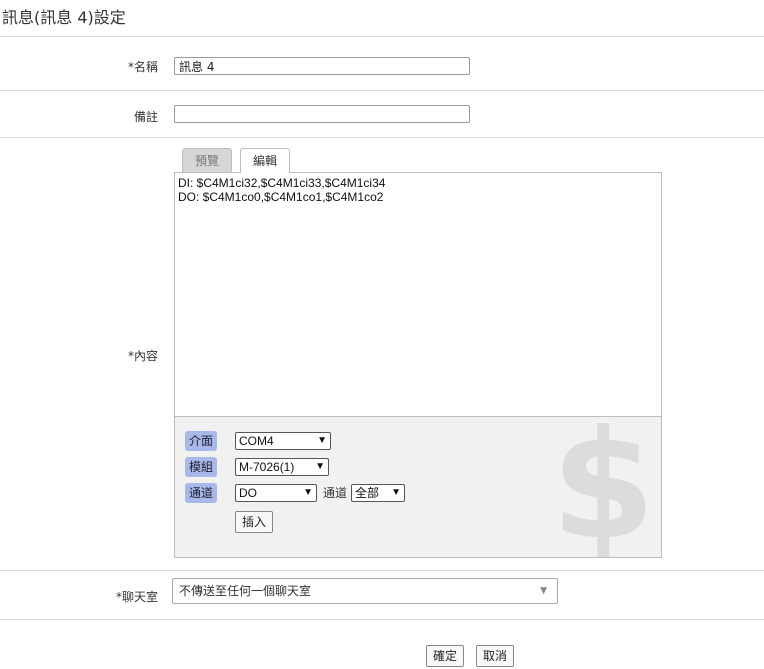 The height and width of the screenshot is (669, 764). Describe the element at coordinates (335, 493) in the screenshot. I see `channel-sub-label: 通道` at that location.